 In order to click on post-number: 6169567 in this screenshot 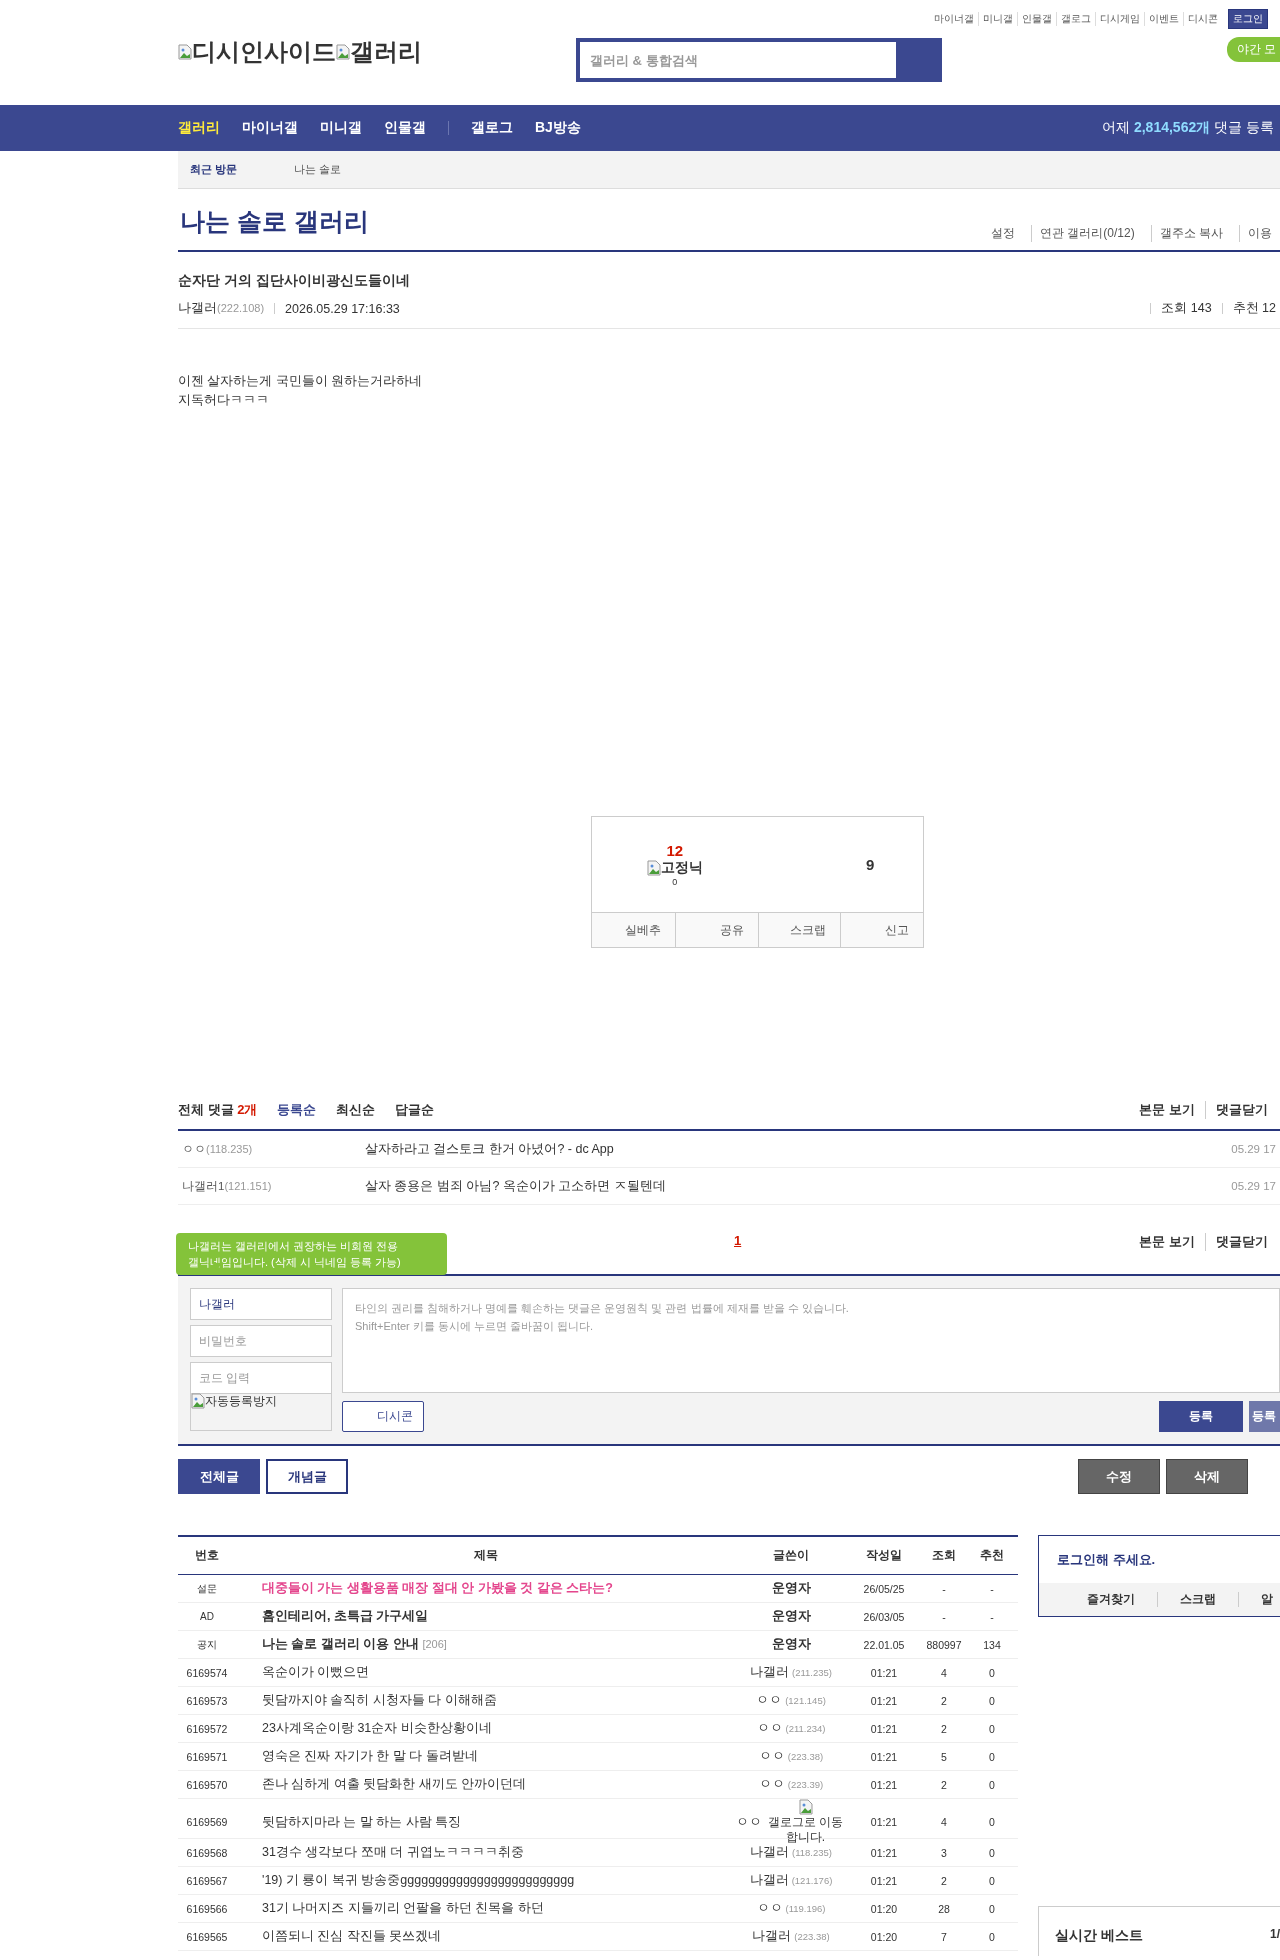, I will do `click(207, 1880)`.